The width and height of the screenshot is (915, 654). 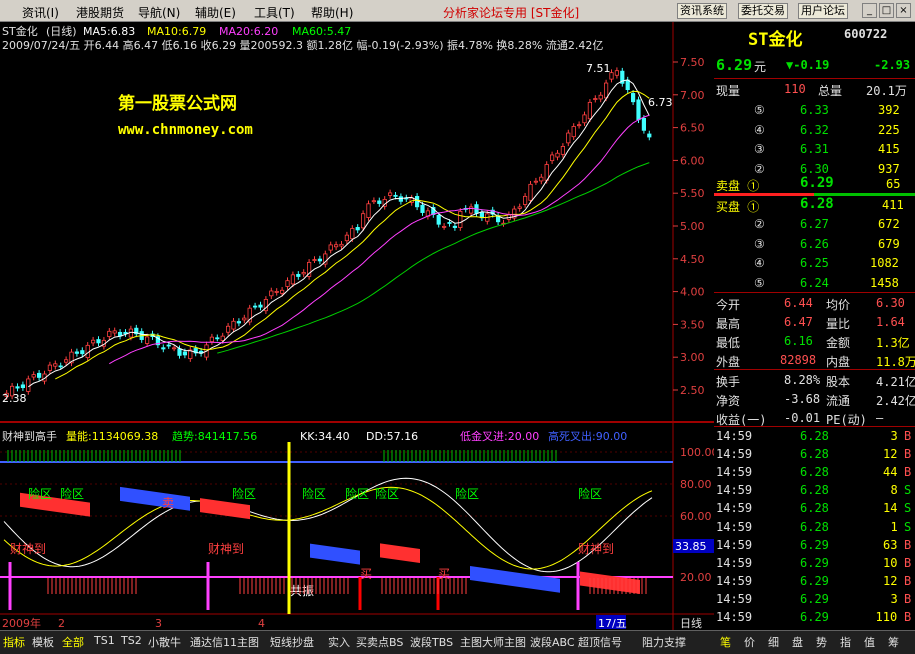 What do you see at coordinates (838, 401) in the screenshot?
I see `stat-label-2: 流通` at bounding box center [838, 401].